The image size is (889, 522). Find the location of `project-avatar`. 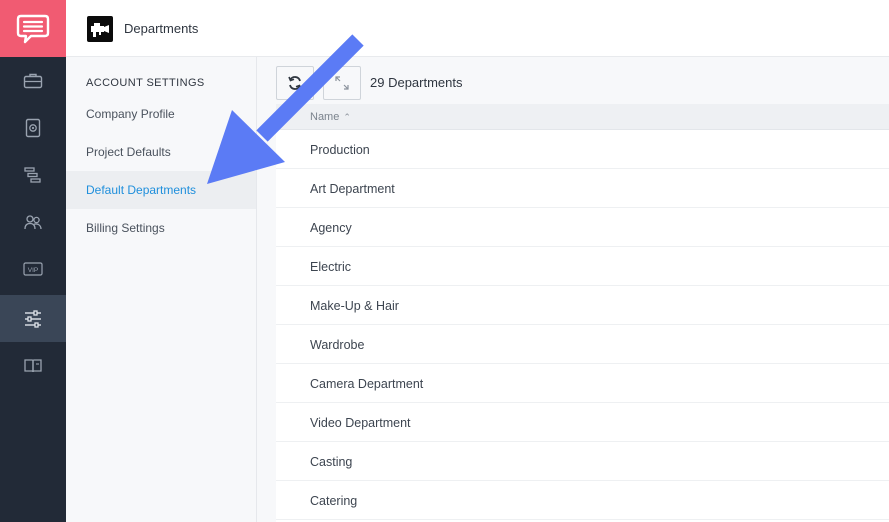

project-avatar is located at coordinates (100, 29).